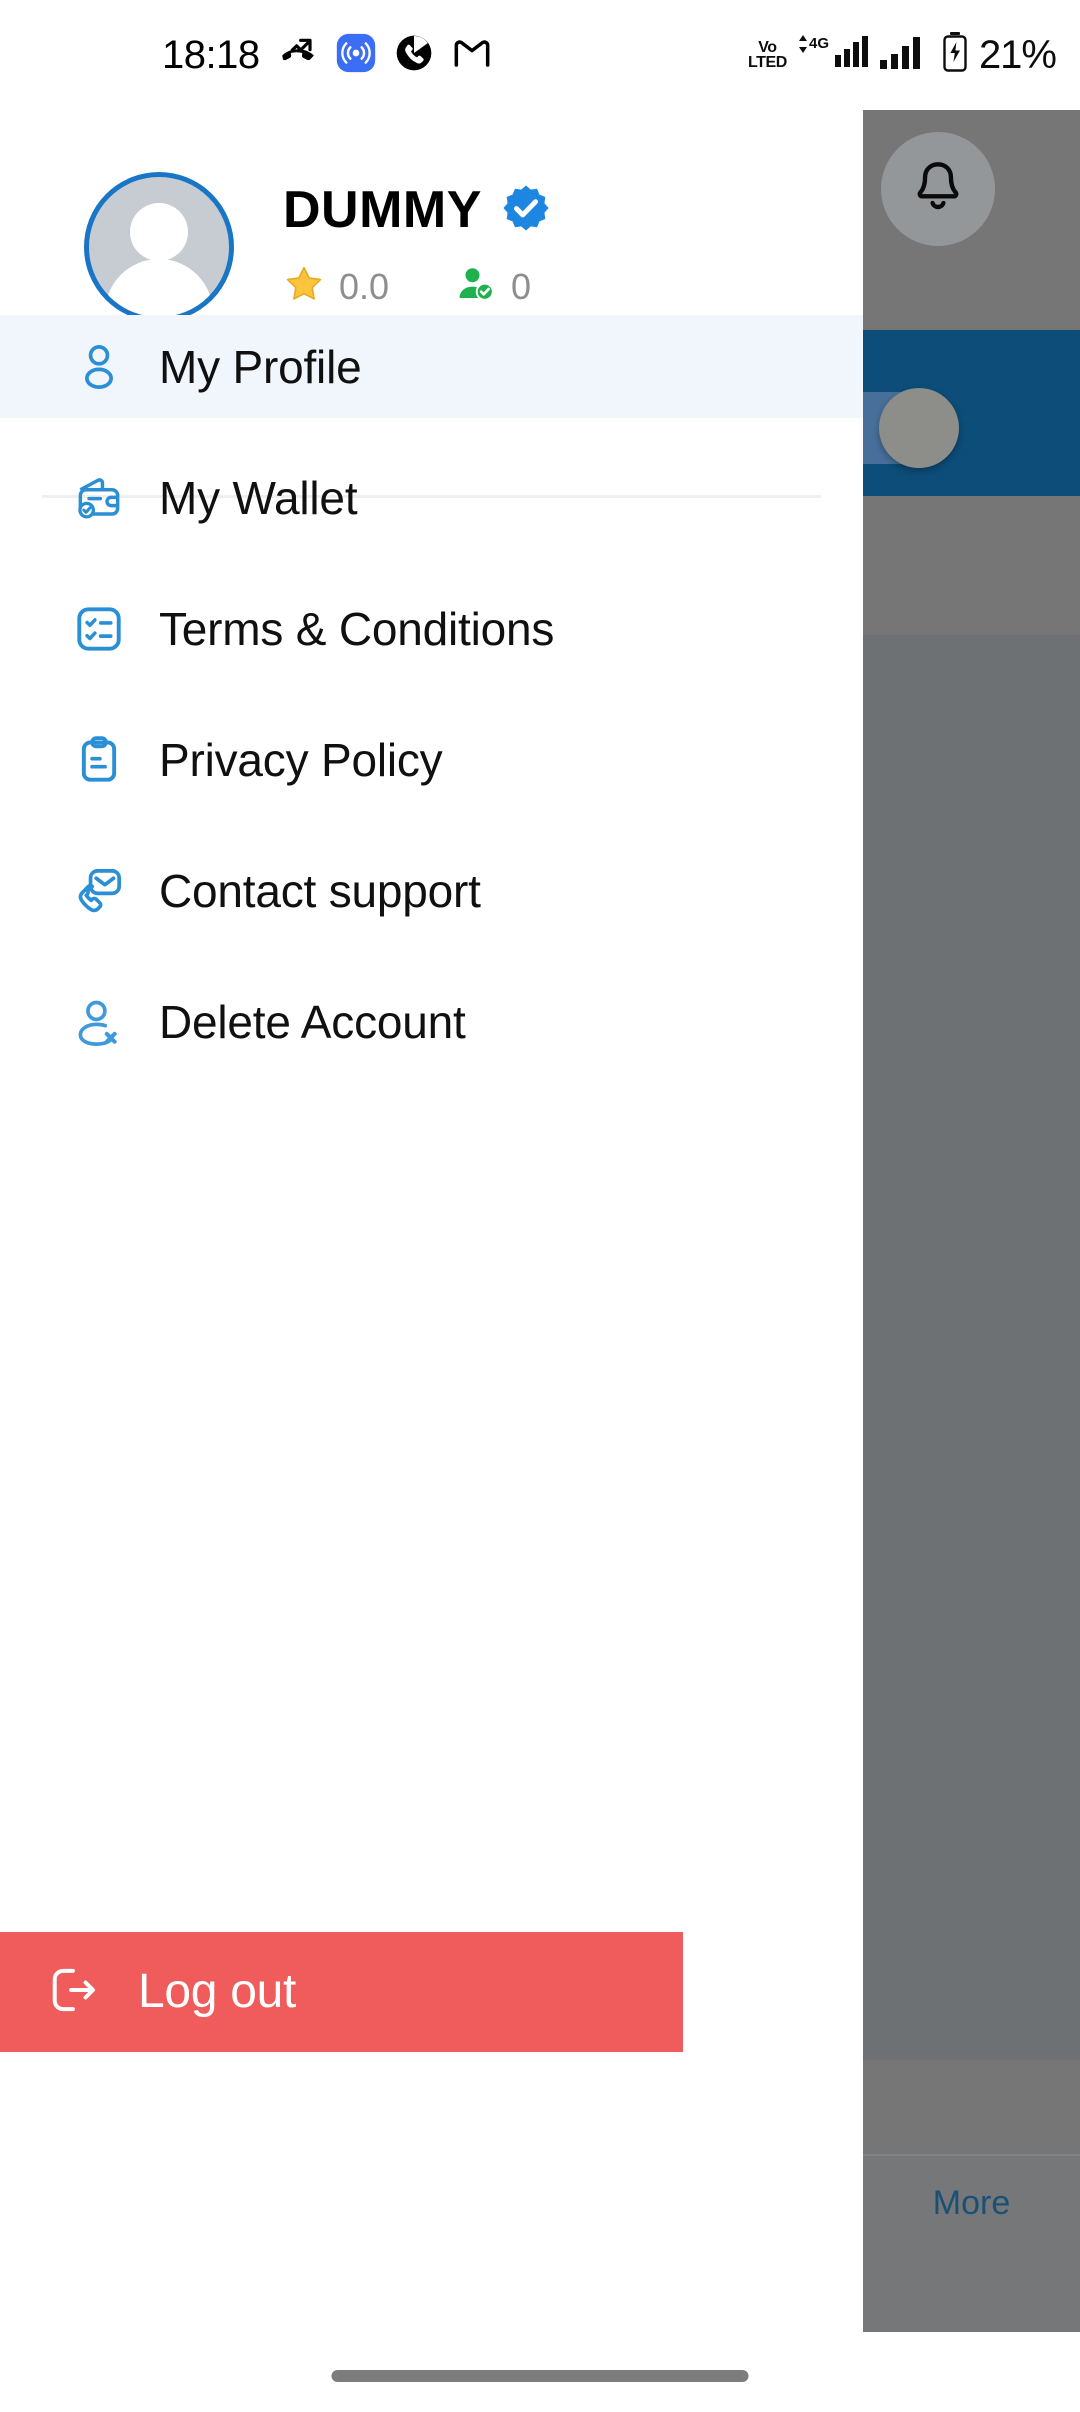  What do you see at coordinates (955, 55) in the screenshot?
I see `battery-charging-icon` at bounding box center [955, 55].